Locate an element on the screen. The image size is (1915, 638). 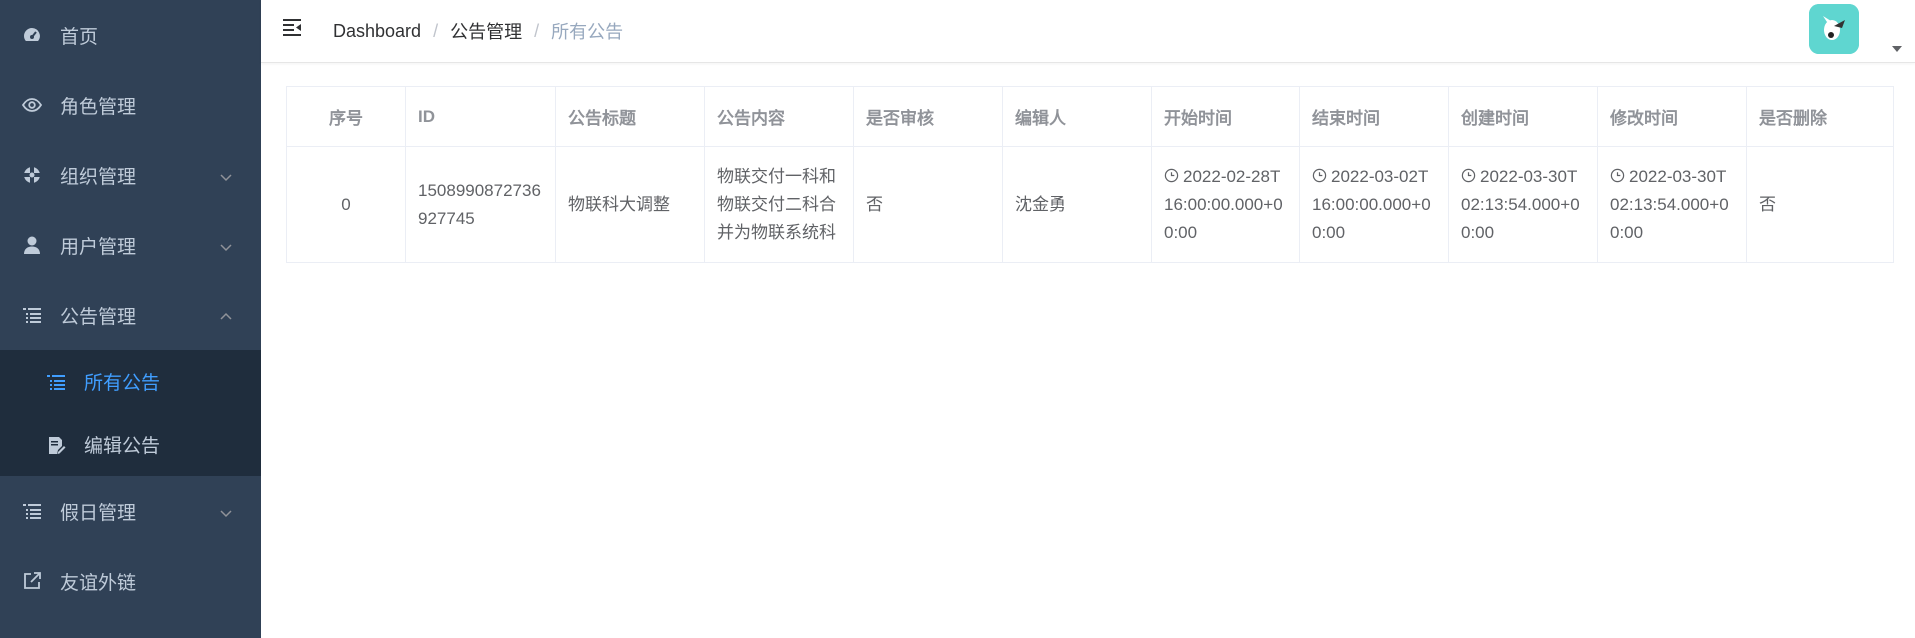
cell-index: 0 is located at coordinates (346, 204).